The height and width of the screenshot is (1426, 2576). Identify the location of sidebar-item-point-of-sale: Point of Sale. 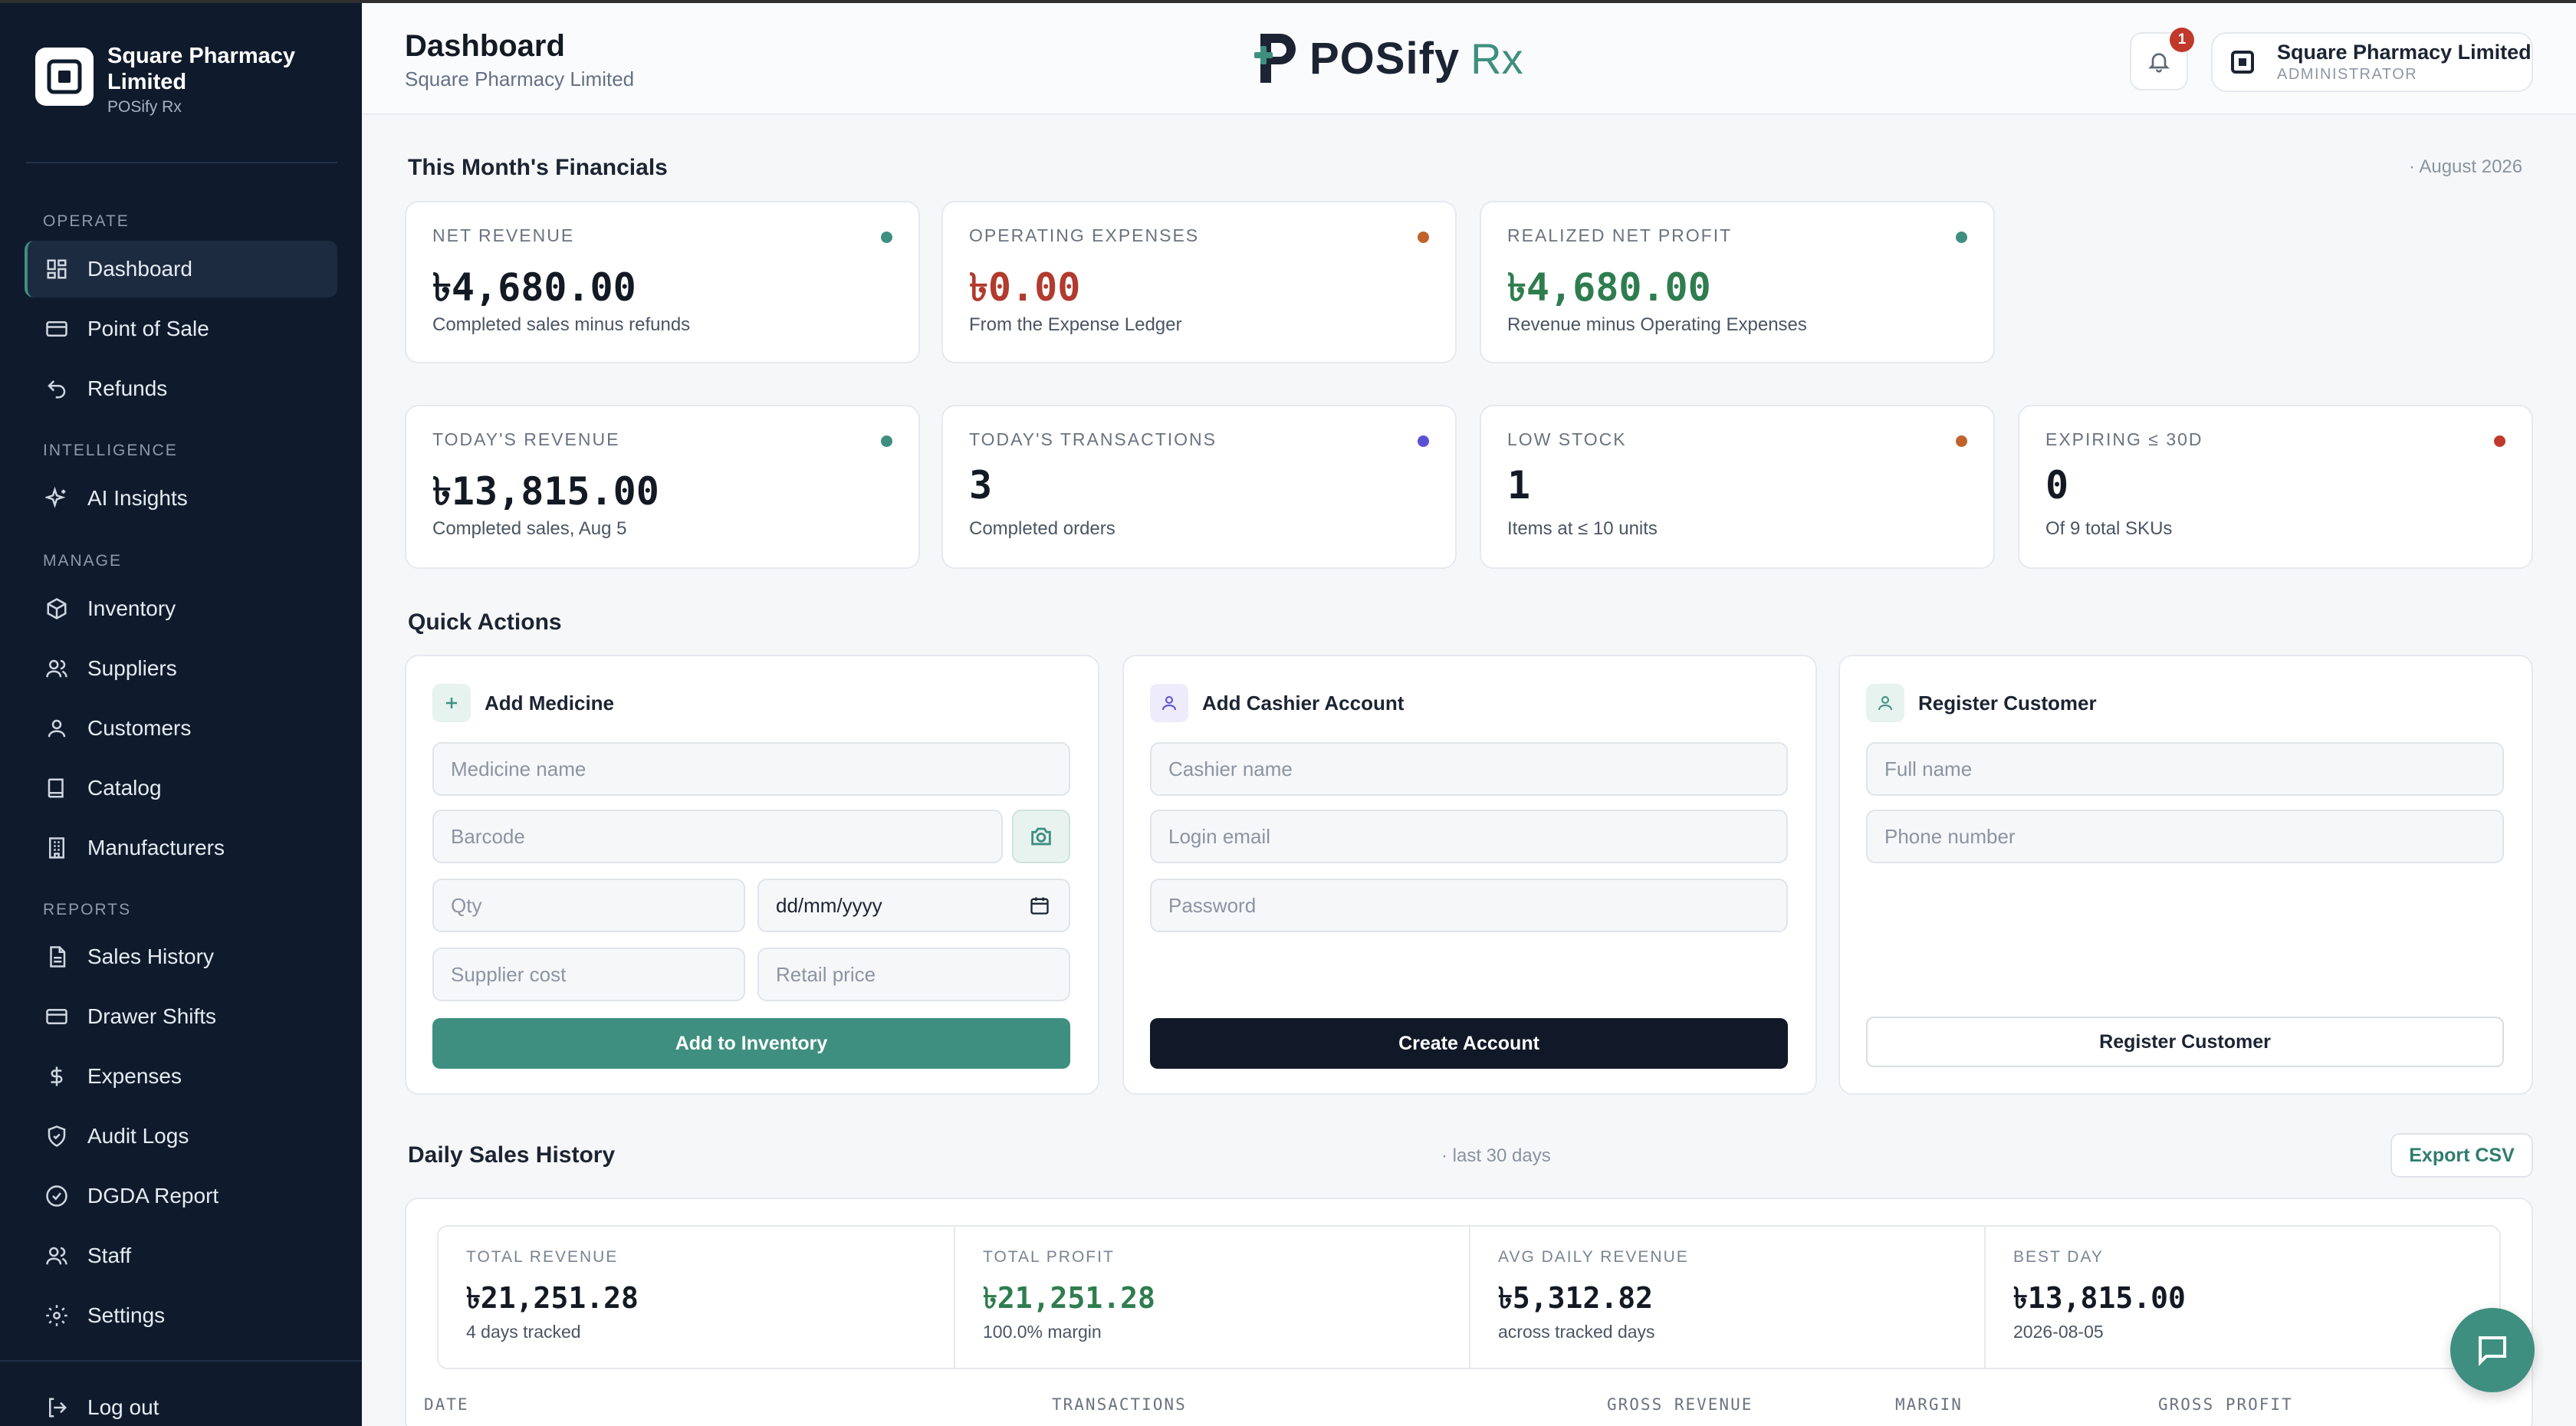
(181, 329).